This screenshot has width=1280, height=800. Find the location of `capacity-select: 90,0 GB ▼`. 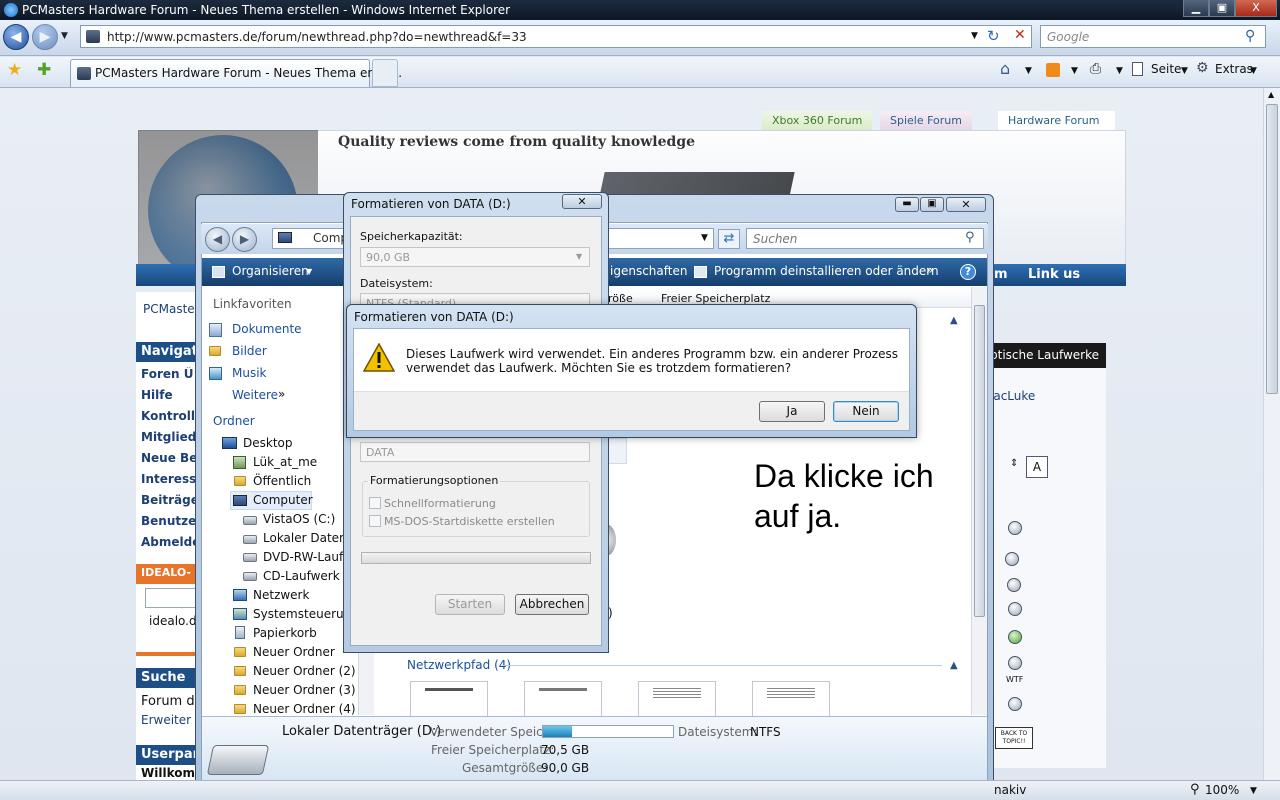

capacity-select: 90,0 GB ▼ is located at coordinates (475, 257).